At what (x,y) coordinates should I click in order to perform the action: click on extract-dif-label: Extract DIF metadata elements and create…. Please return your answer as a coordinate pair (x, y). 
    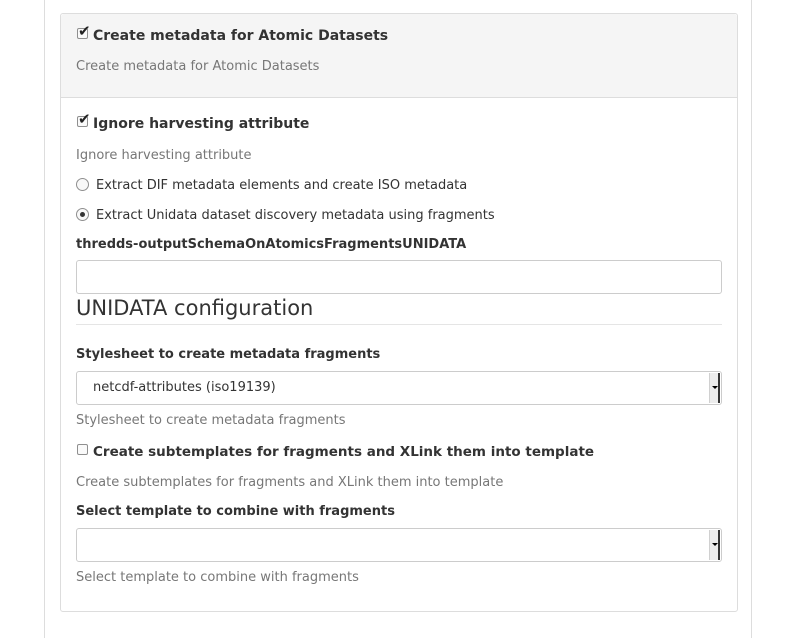
    Looking at the image, I should click on (282, 185).